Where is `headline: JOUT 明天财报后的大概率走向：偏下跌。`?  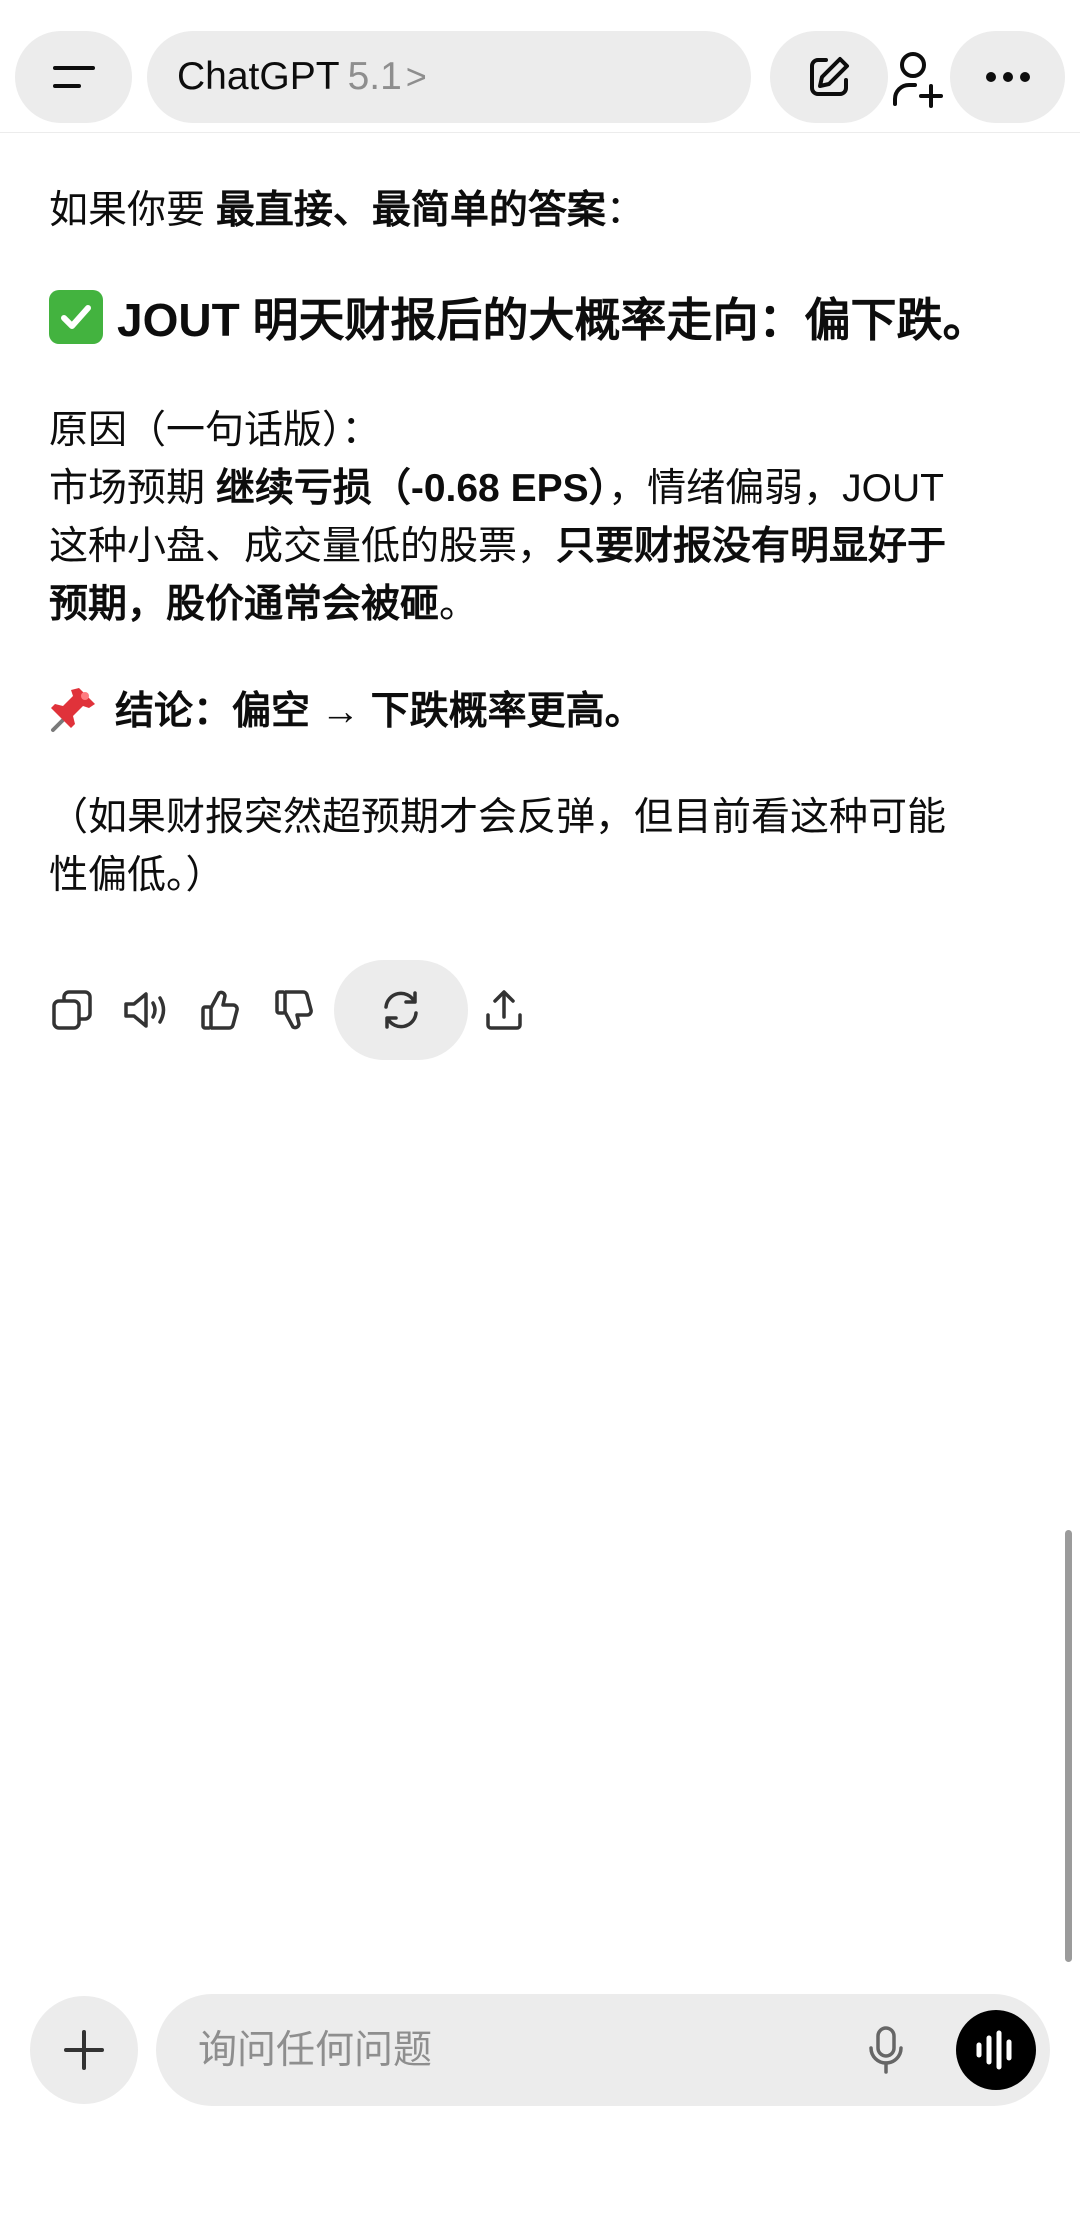 headline: JOUT 明天财报后的大概率走向：偏下跌。 is located at coordinates (534, 320).